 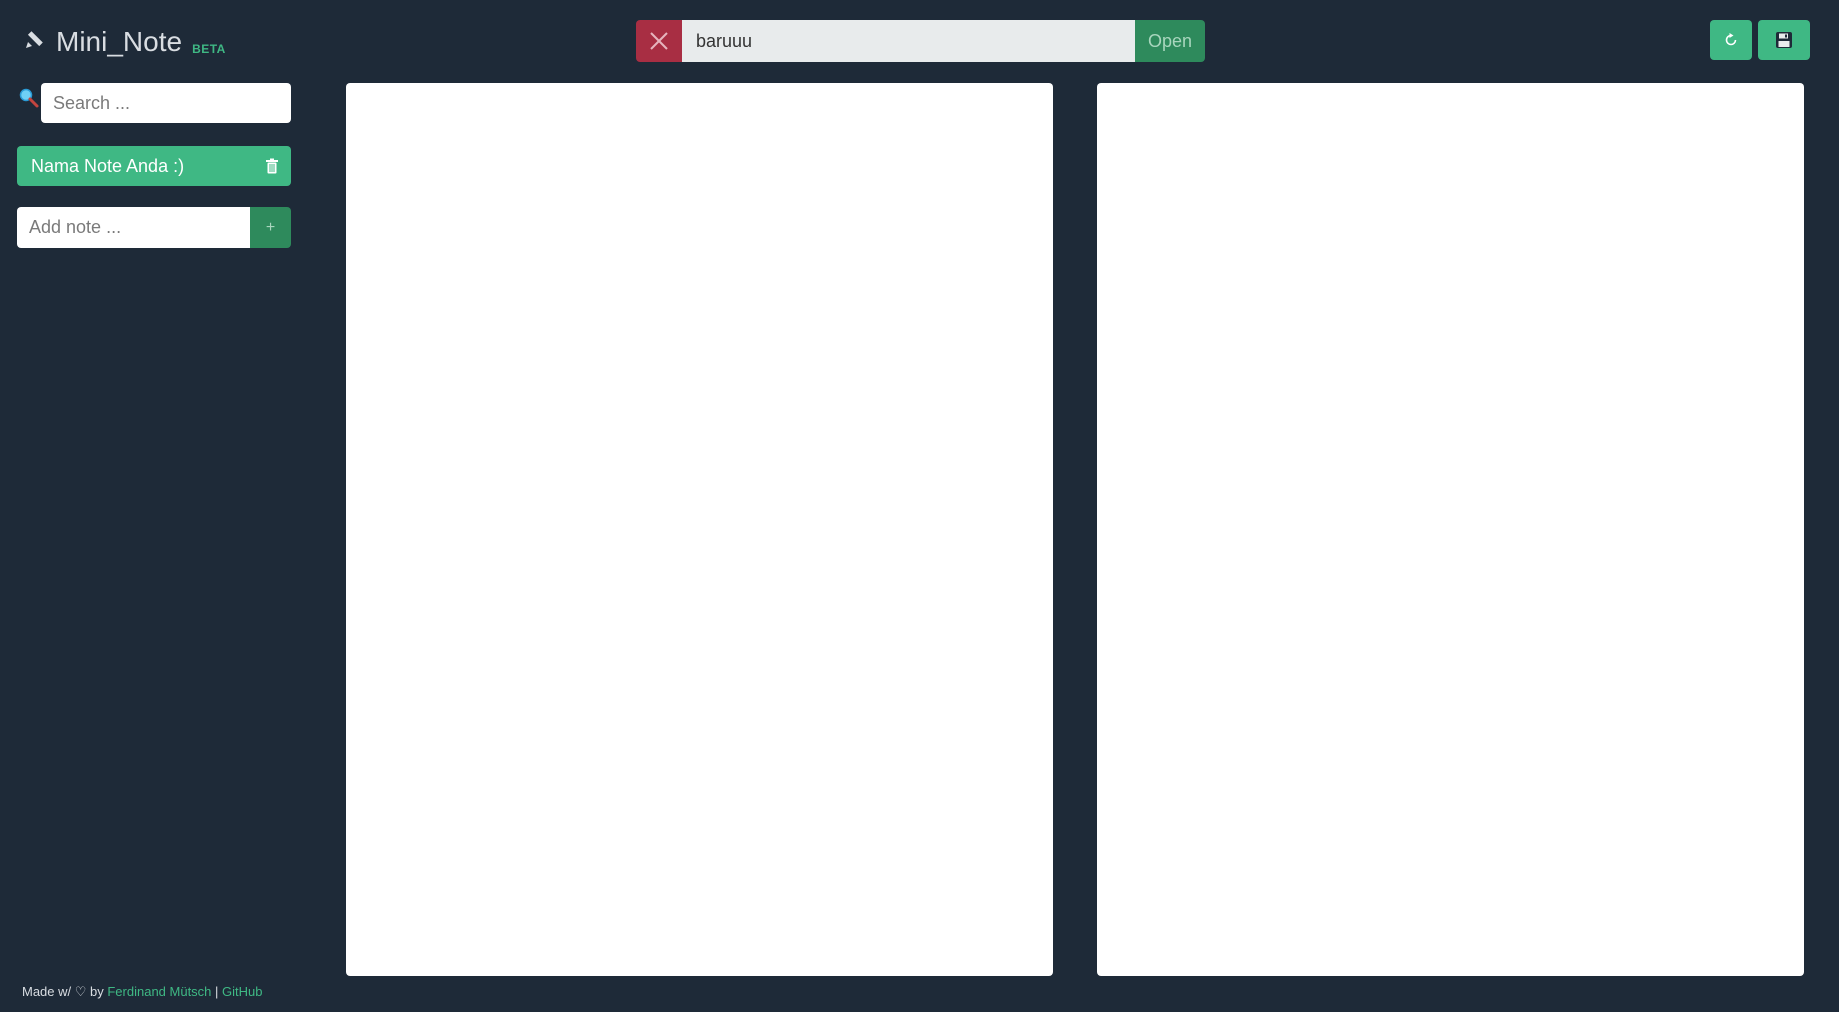 I want to click on floppy-disk-icon, so click(x=1784, y=40).